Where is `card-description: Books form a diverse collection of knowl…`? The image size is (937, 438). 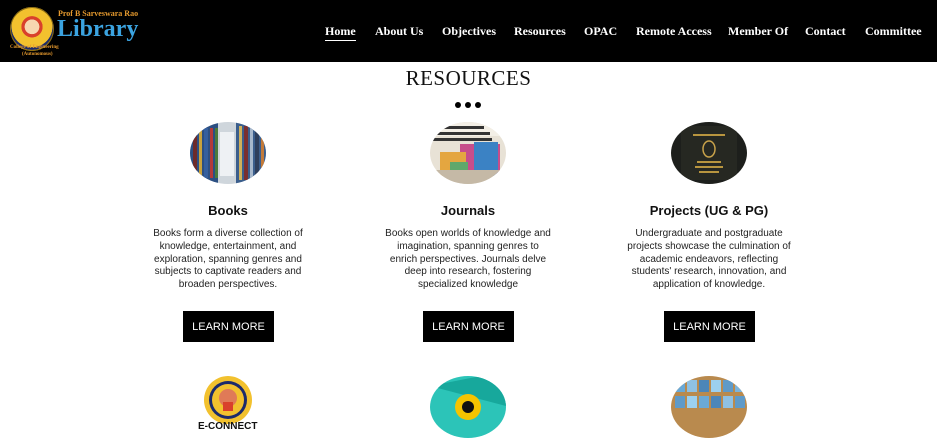
card-description: Books form a diverse collection of knowl… is located at coordinates (228, 259).